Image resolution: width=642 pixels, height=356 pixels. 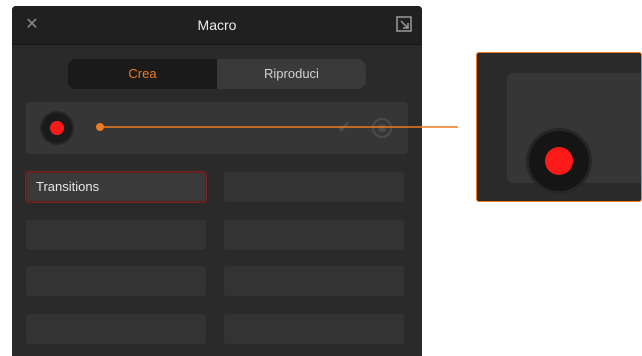 I want to click on macro-button-transitions: Transitions, so click(x=116, y=187).